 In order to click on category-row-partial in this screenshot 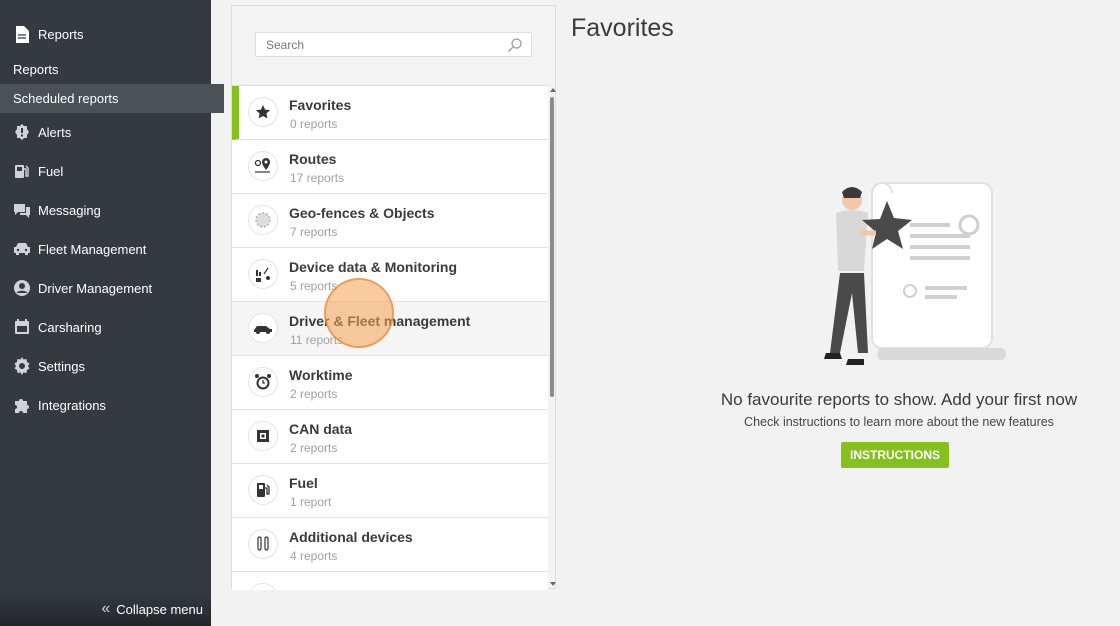, I will do `click(390, 581)`.